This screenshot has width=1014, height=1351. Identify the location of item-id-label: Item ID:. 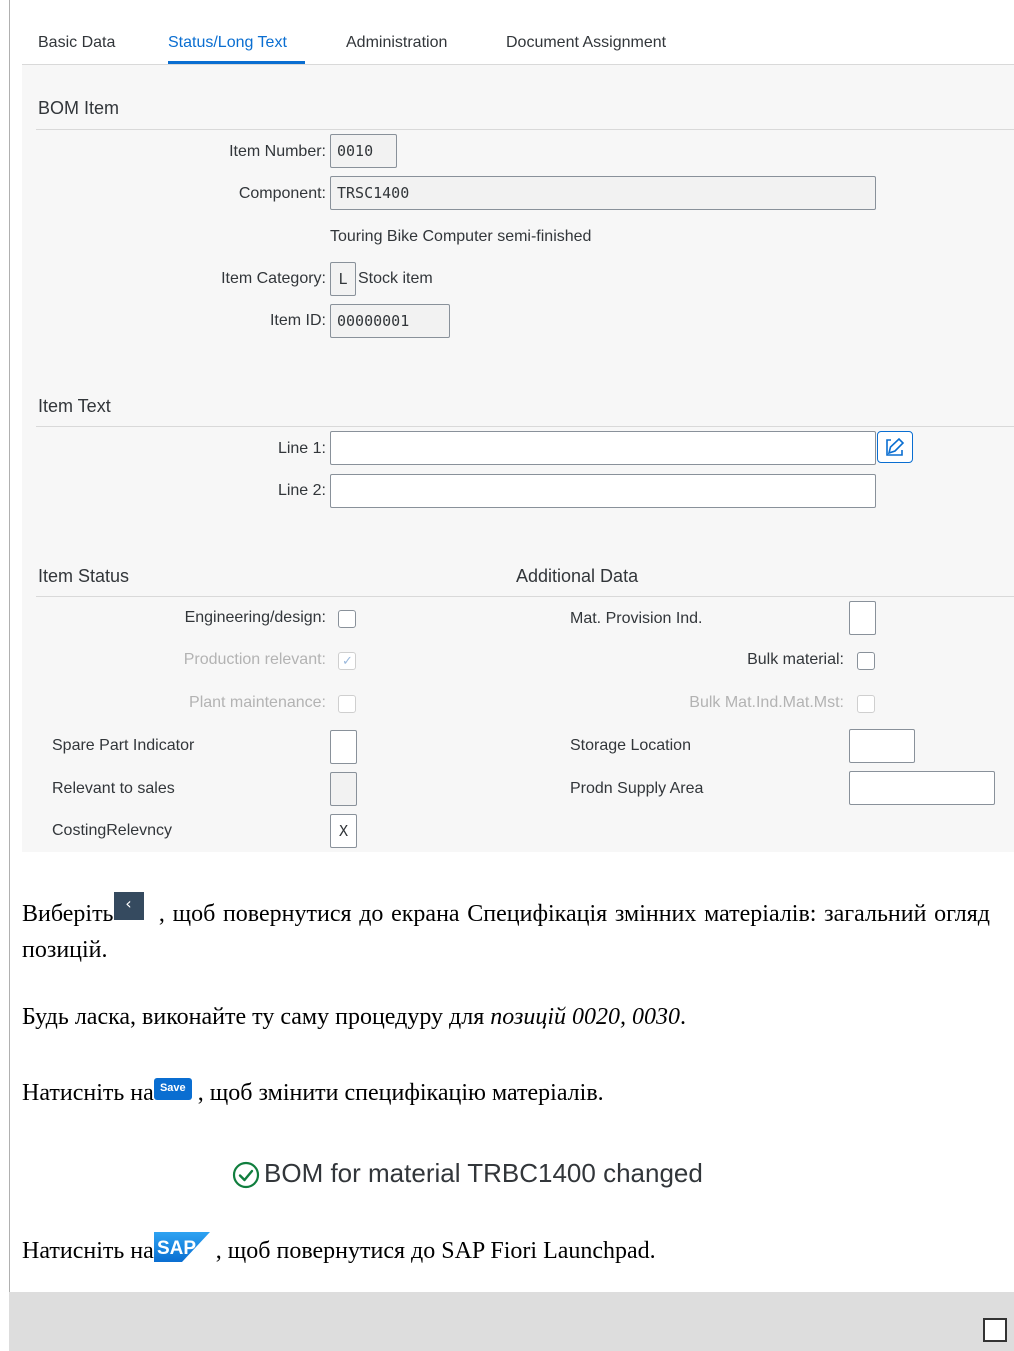
(297, 320).